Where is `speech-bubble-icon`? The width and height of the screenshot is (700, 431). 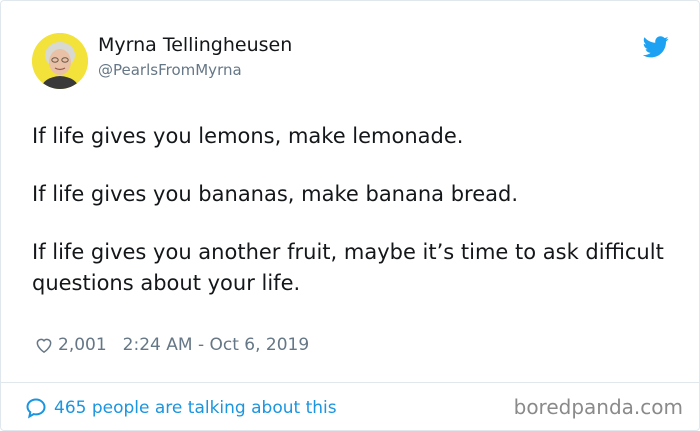
speech-bubble-icon is located at coordinates (36, 408).